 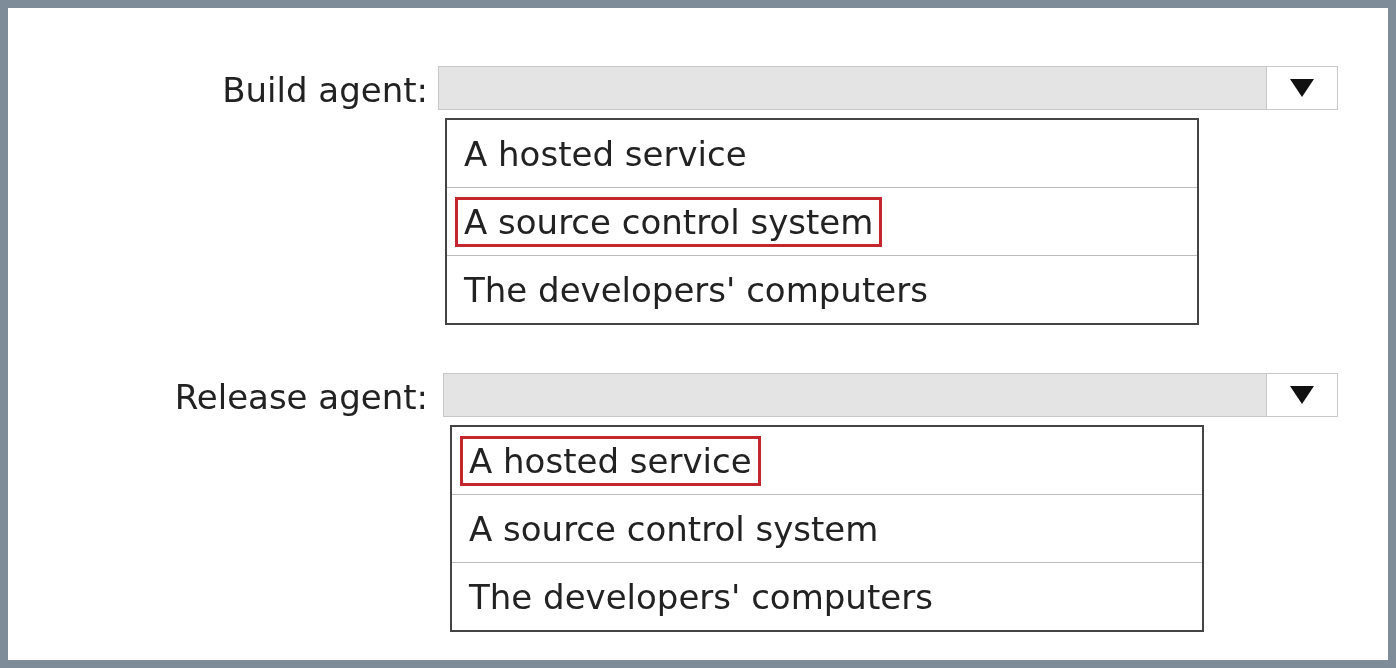 What do you see at coordinates (324, 90) in the screenshot?
I see `field-label: Build agent:` at bounding box center [324, 90].